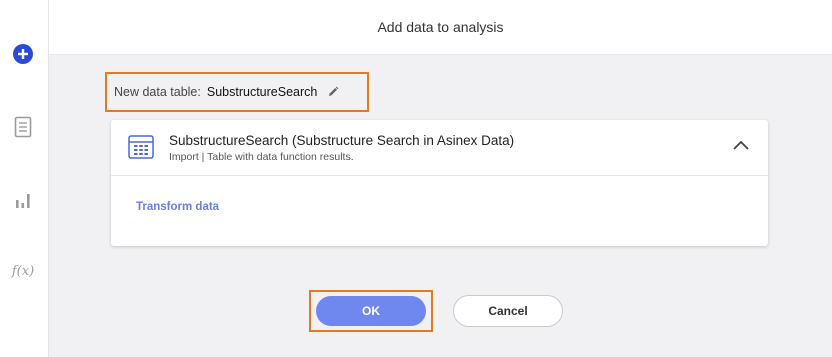 The width and height of the screenshot is (832, 357). I want to click on document-icon, so click(23, 127).